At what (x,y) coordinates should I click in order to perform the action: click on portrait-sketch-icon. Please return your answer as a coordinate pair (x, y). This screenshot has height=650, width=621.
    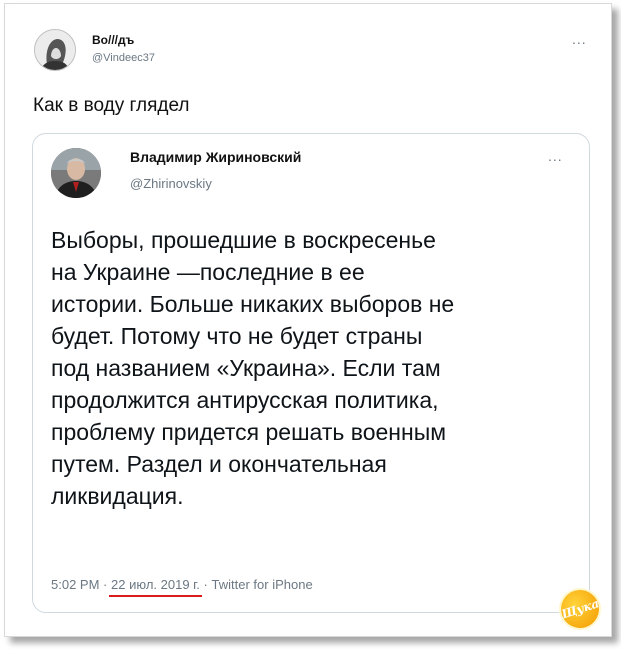
    Looking at the image, I should click on (55, 50).